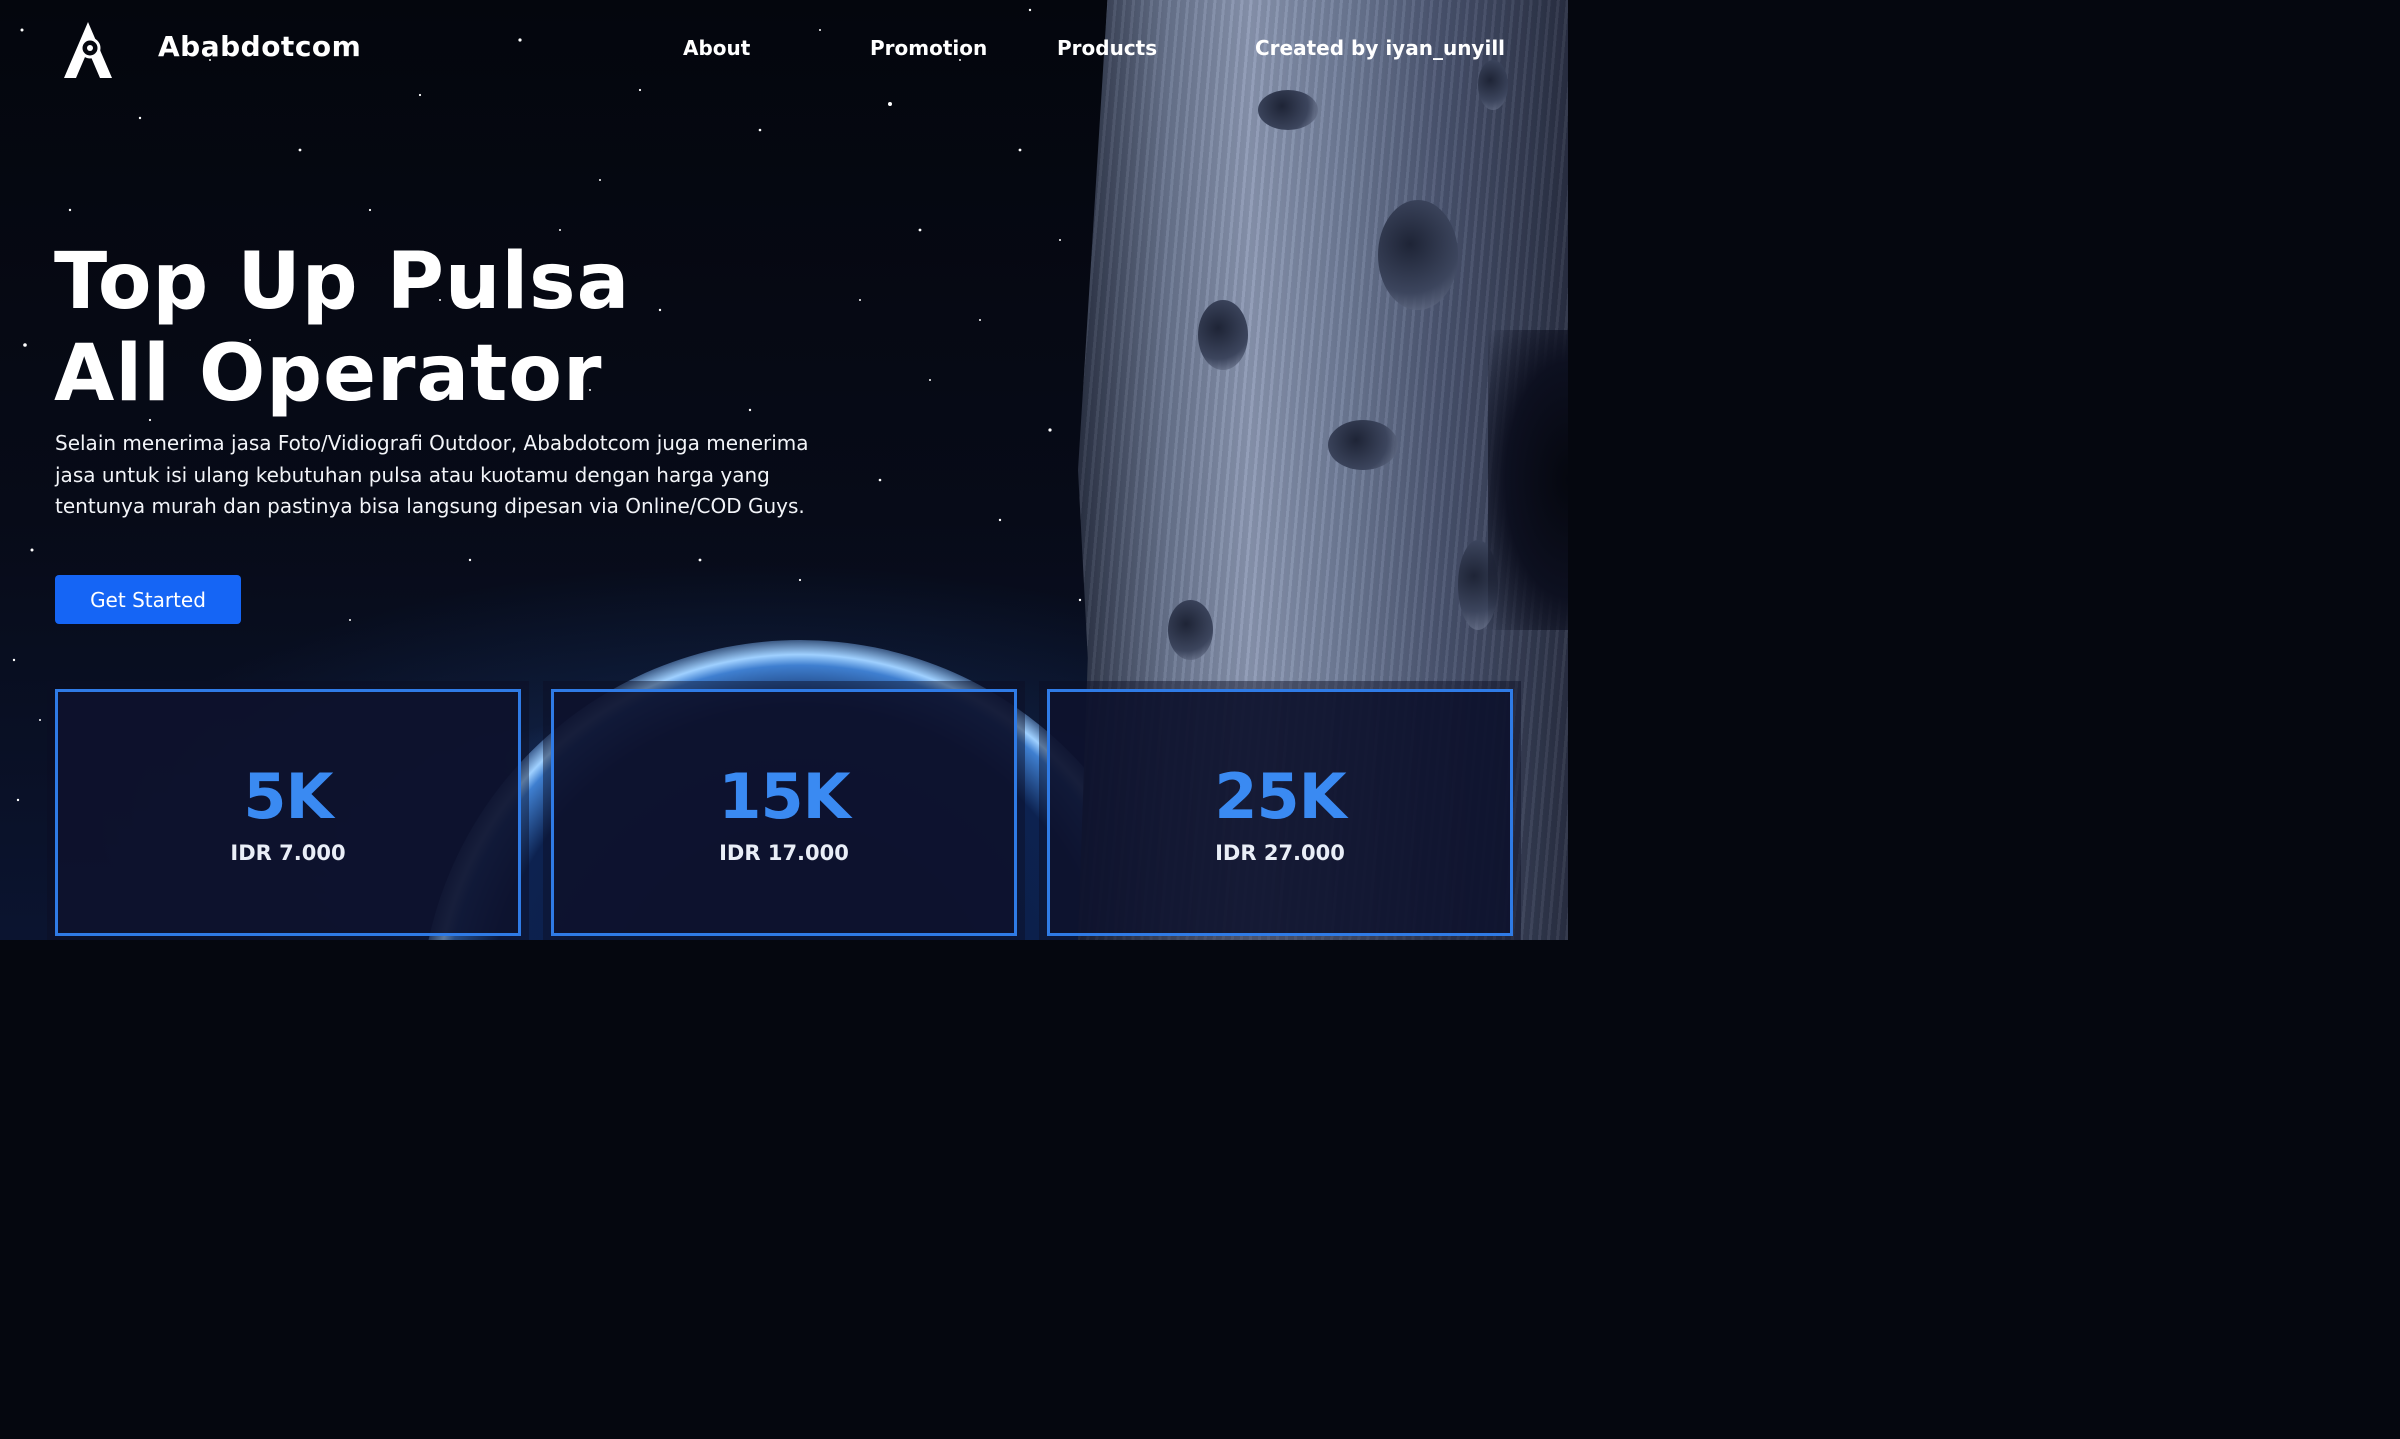  I want to click on nav-about: About, so click(716, 48).